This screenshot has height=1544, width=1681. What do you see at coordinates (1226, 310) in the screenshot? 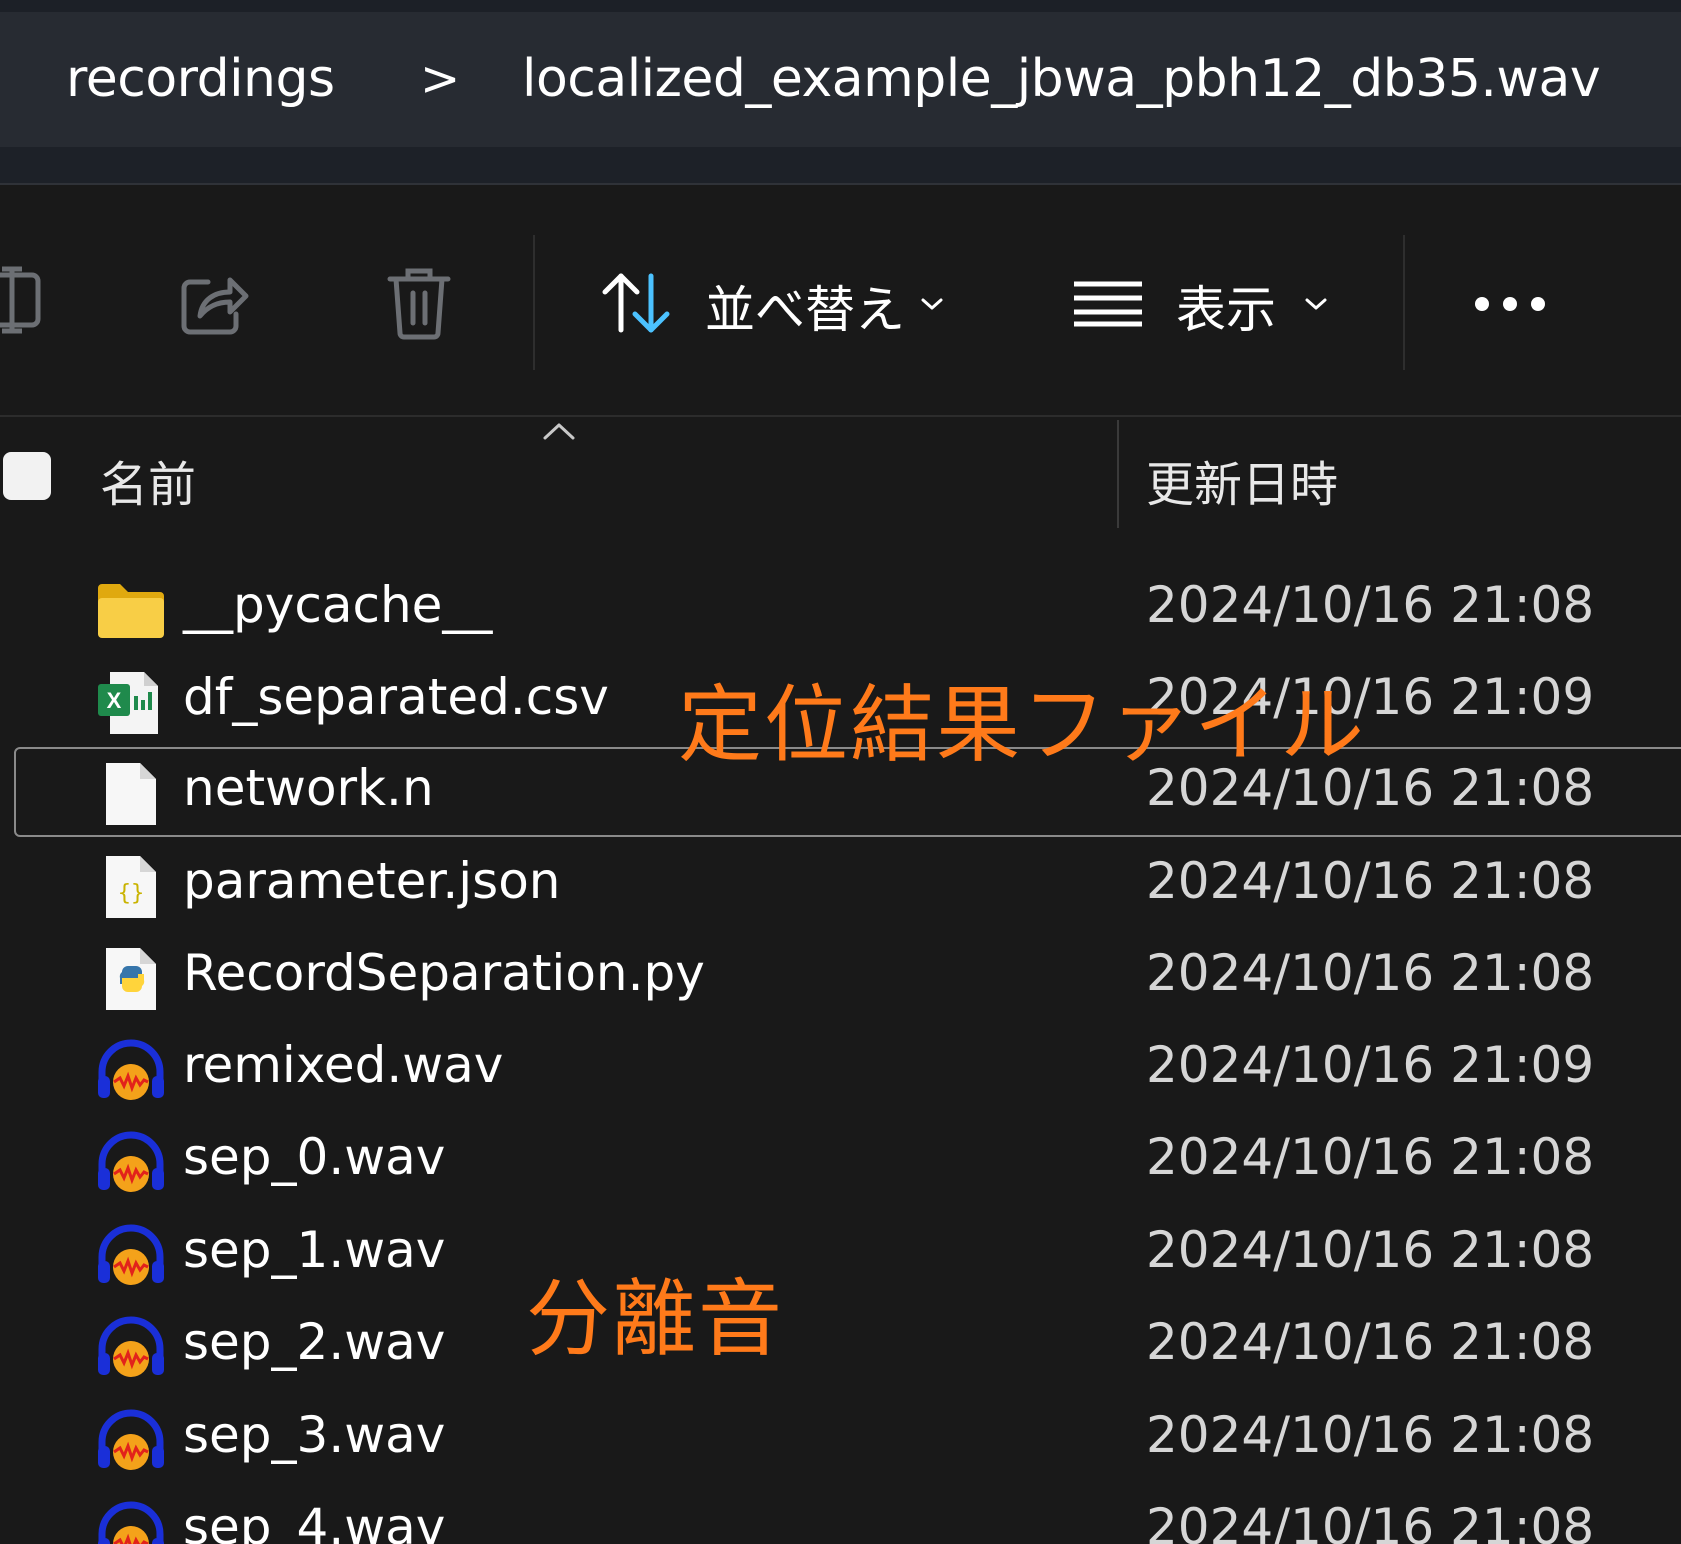
I see `view-label: 表示` at bounding box center [1226, 310].